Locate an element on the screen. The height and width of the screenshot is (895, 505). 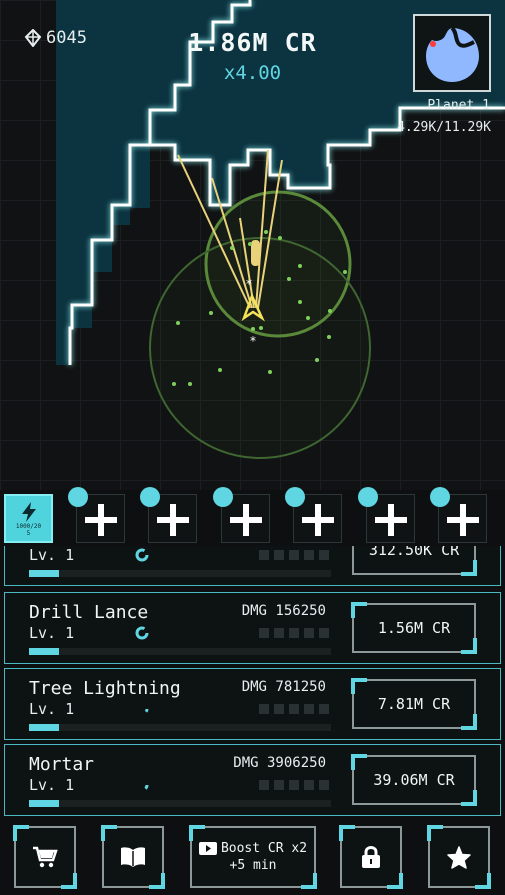
planet-name: Planet 1 is located at coordinates (458, 105).